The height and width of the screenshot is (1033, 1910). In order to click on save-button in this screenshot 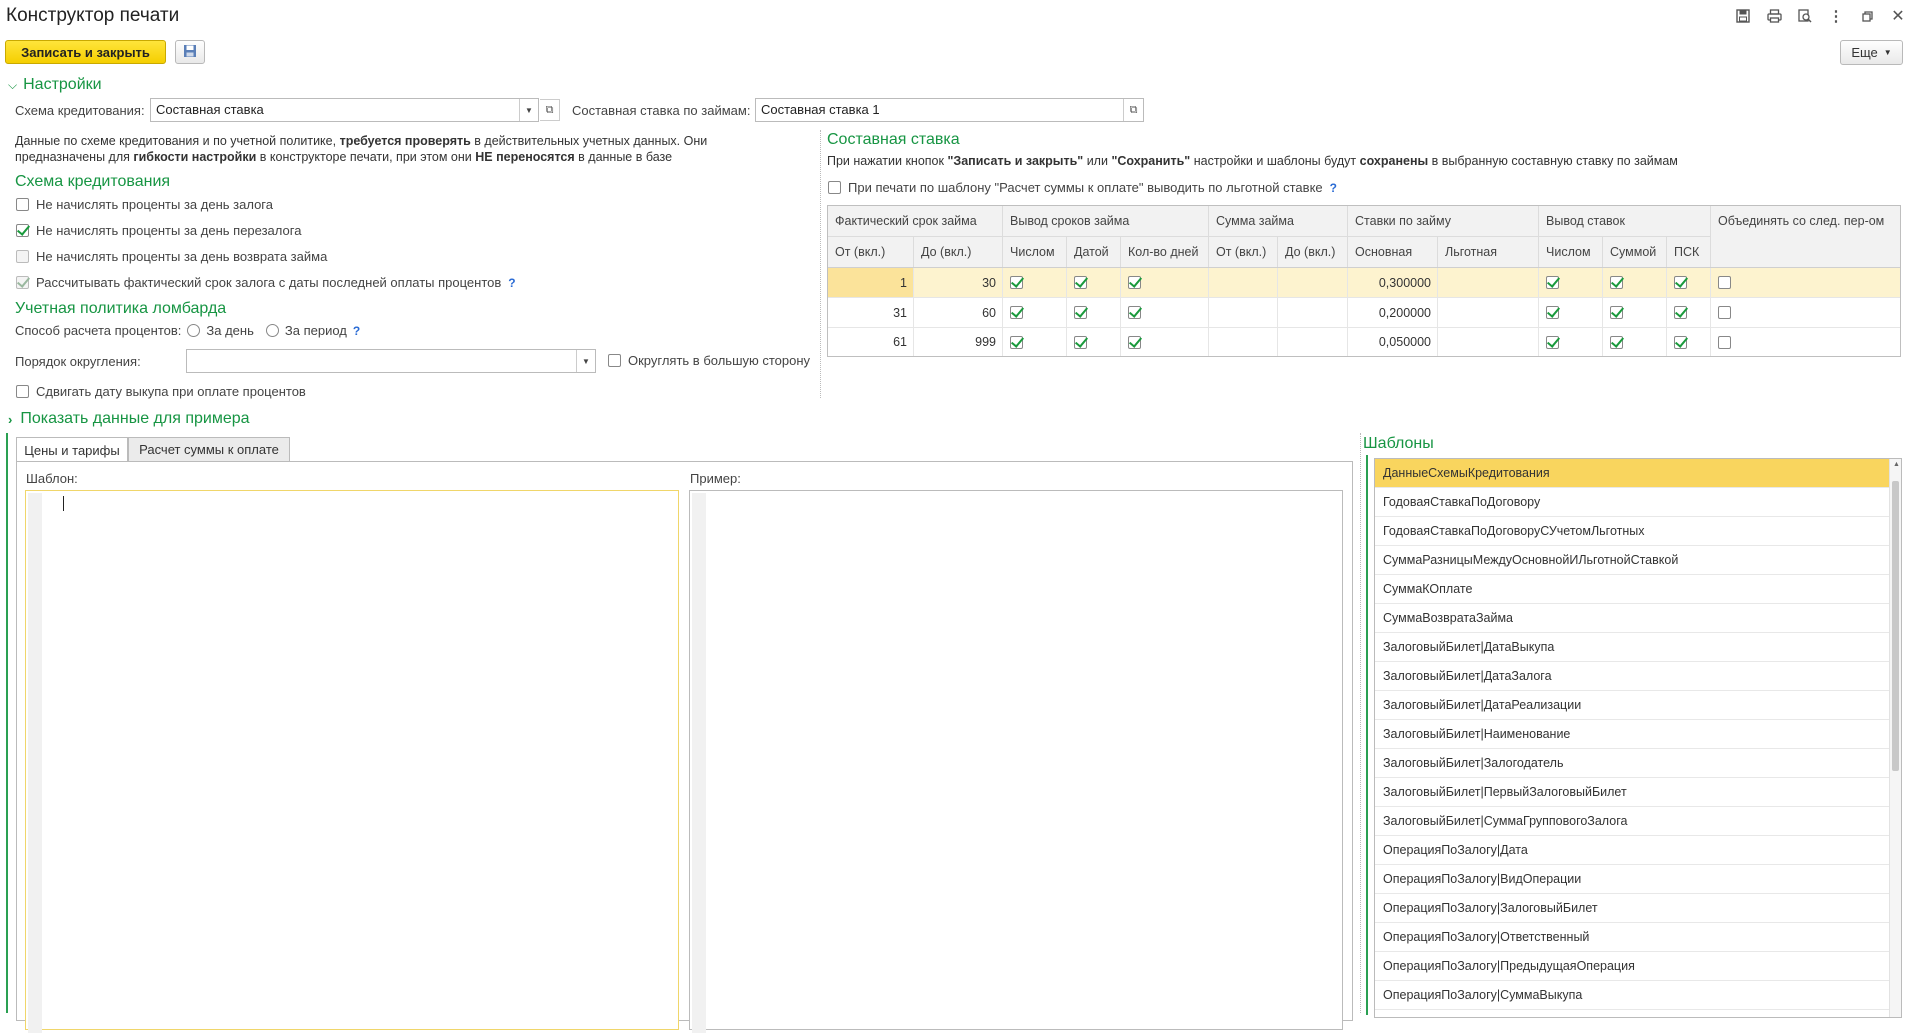, I will do `click(190, 52)`.